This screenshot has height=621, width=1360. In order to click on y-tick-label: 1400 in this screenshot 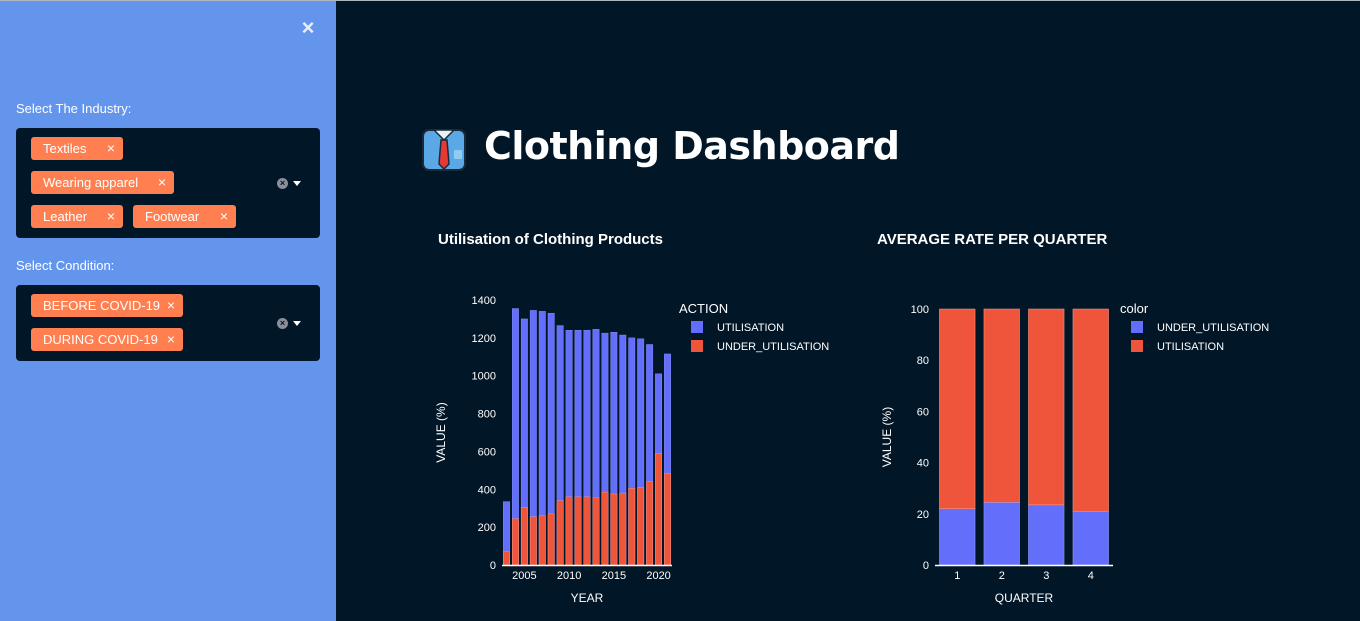, I will do `click(484, 301)`.